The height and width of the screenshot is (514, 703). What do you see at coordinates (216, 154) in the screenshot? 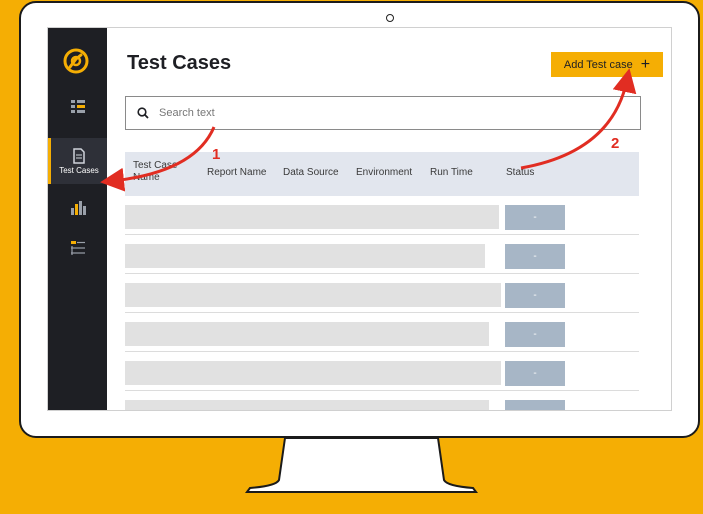
I see `annotation-number-1: 1` at bounding box center [216, 154].